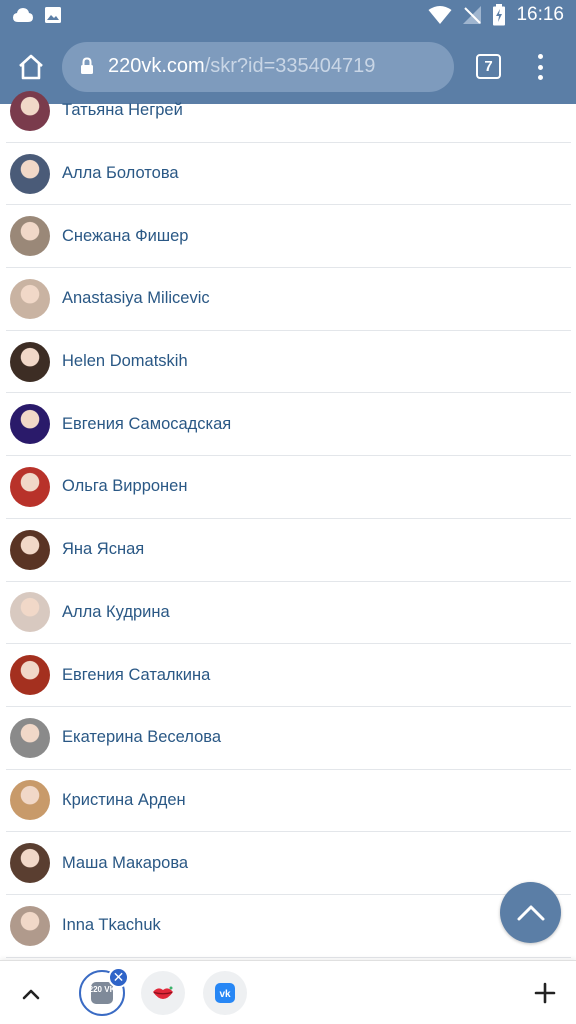 The image size is (576, 1024). What do you see at coordinates (125, 361) in the screenshot?
I see `user-name: Helen Domatskih` at bounding box center [125, 361].